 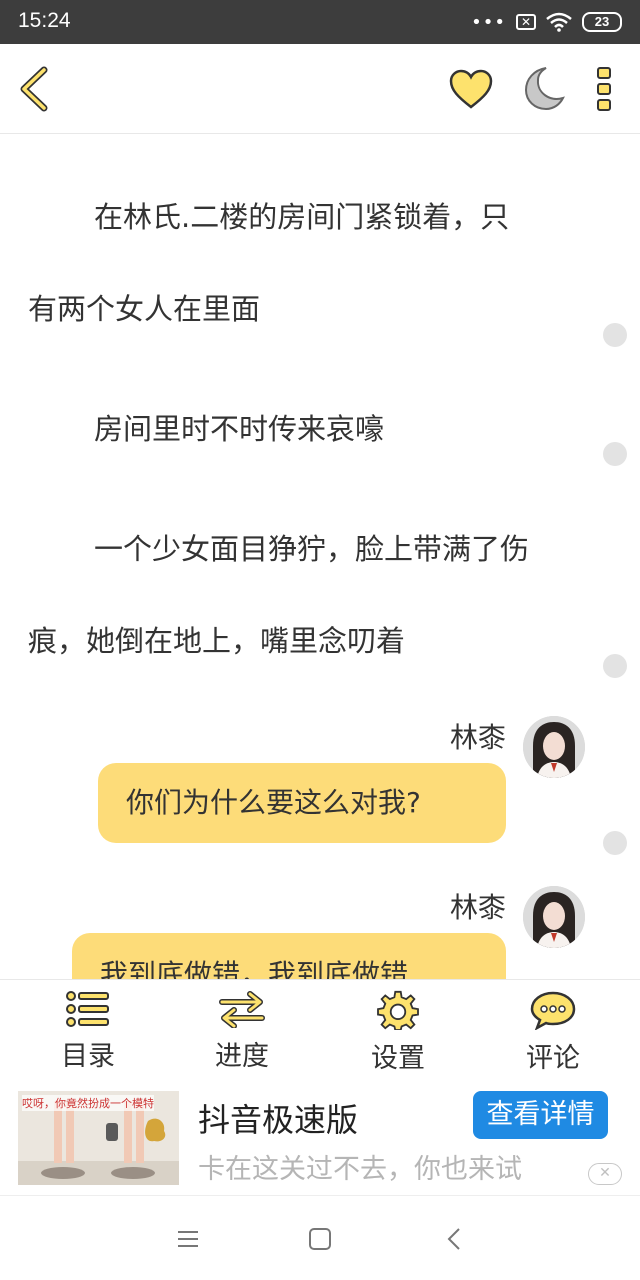 I want to click on toolbar-settings-button: 设置, so click(x=398, y=1034).